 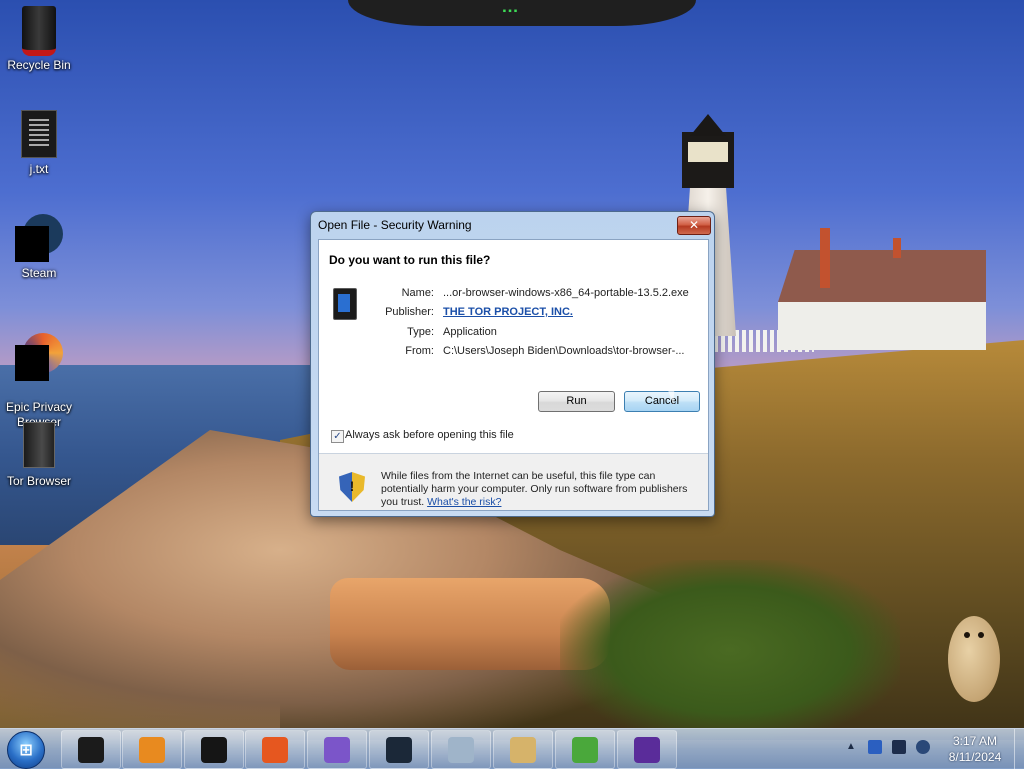 What do you see at coordinates (39, 357) in the screenshot?
I see `epic-privacy-browser-icon` at bounding box center [39, 357].